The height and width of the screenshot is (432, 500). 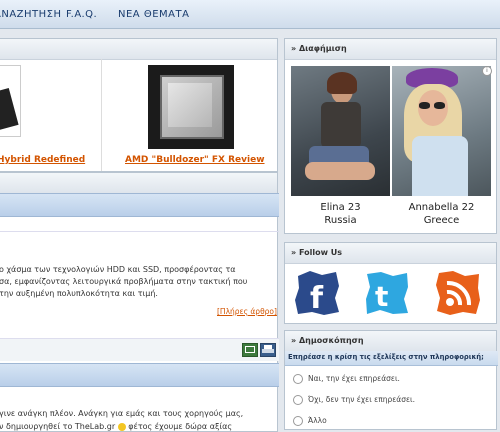 I want to click on ad-person-1: Elina 23 Russia, so click(x=340, y=148).